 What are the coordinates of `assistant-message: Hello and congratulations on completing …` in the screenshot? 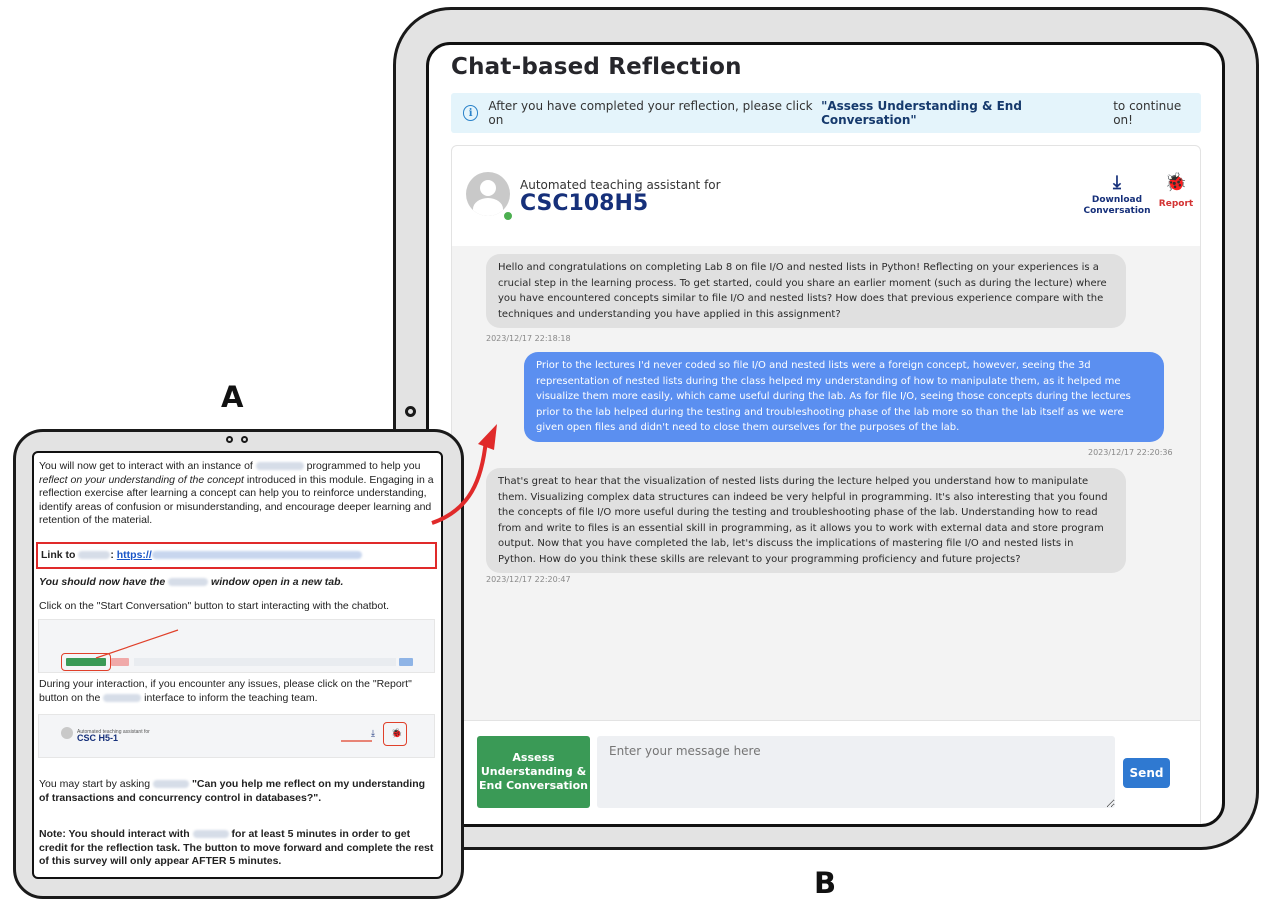 It's located at (806, 291).